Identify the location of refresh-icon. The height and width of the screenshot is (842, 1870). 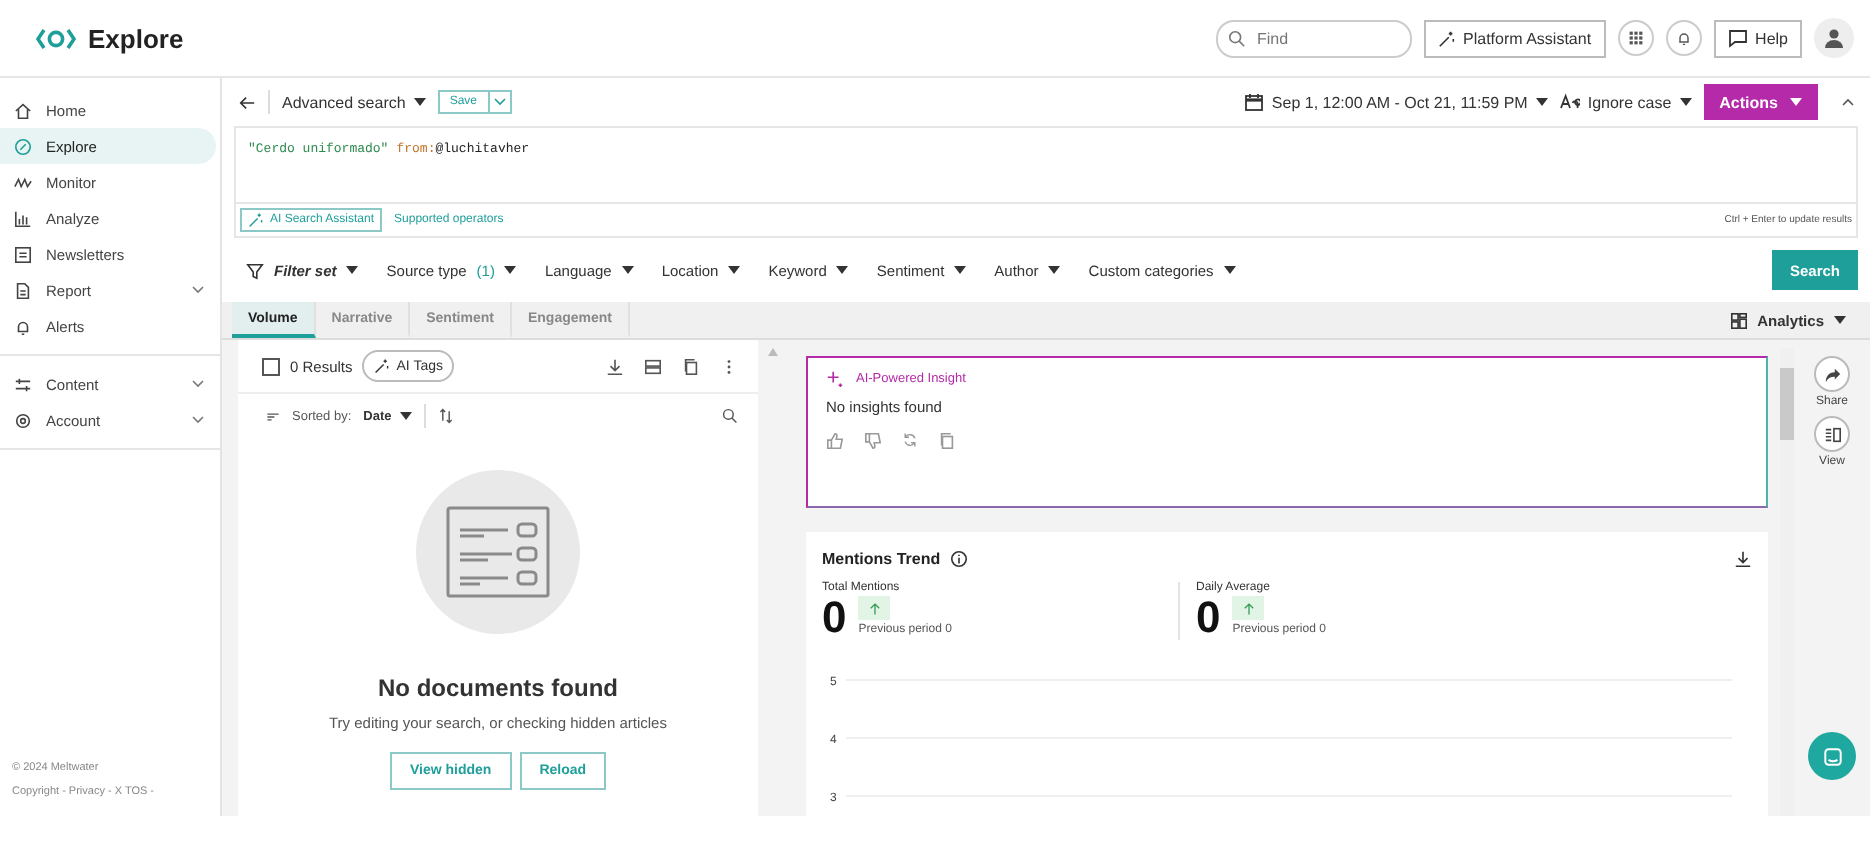
(910, 440).